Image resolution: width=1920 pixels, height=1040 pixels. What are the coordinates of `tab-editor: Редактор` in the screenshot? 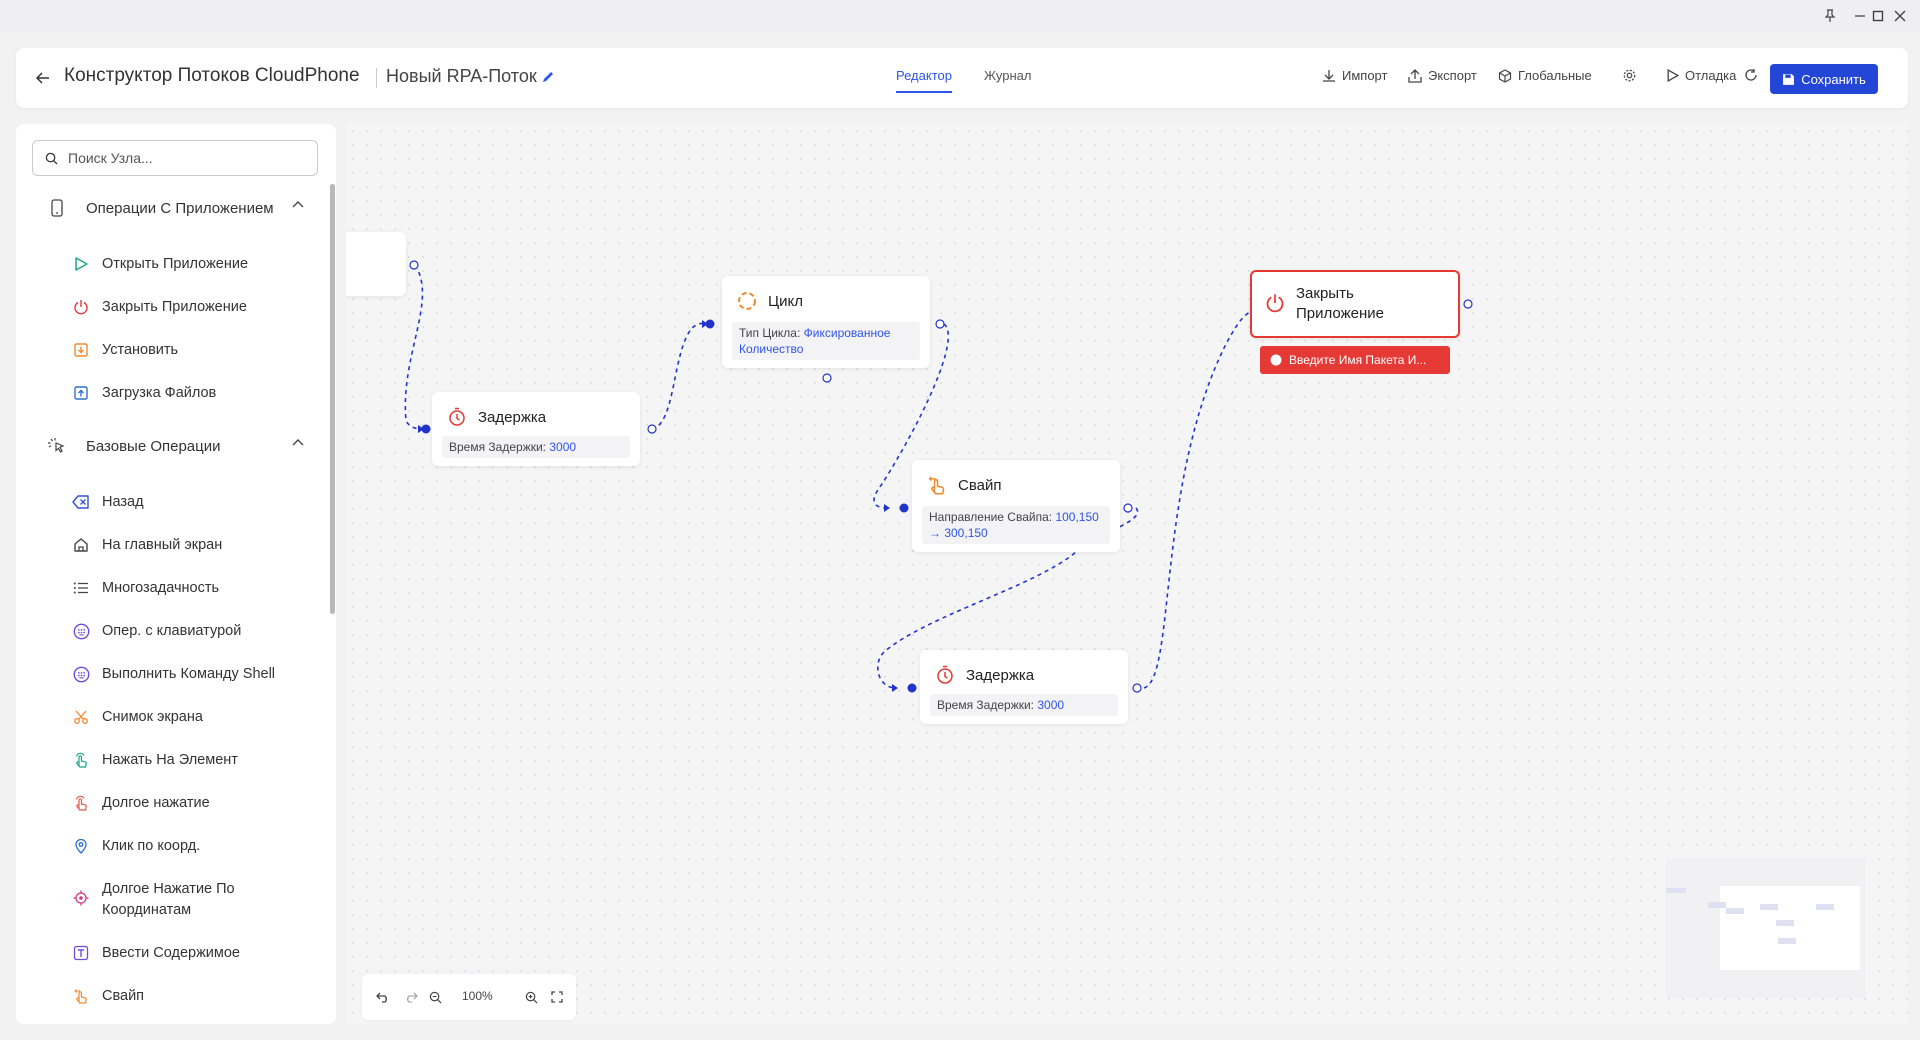 It's located at (924, 80).